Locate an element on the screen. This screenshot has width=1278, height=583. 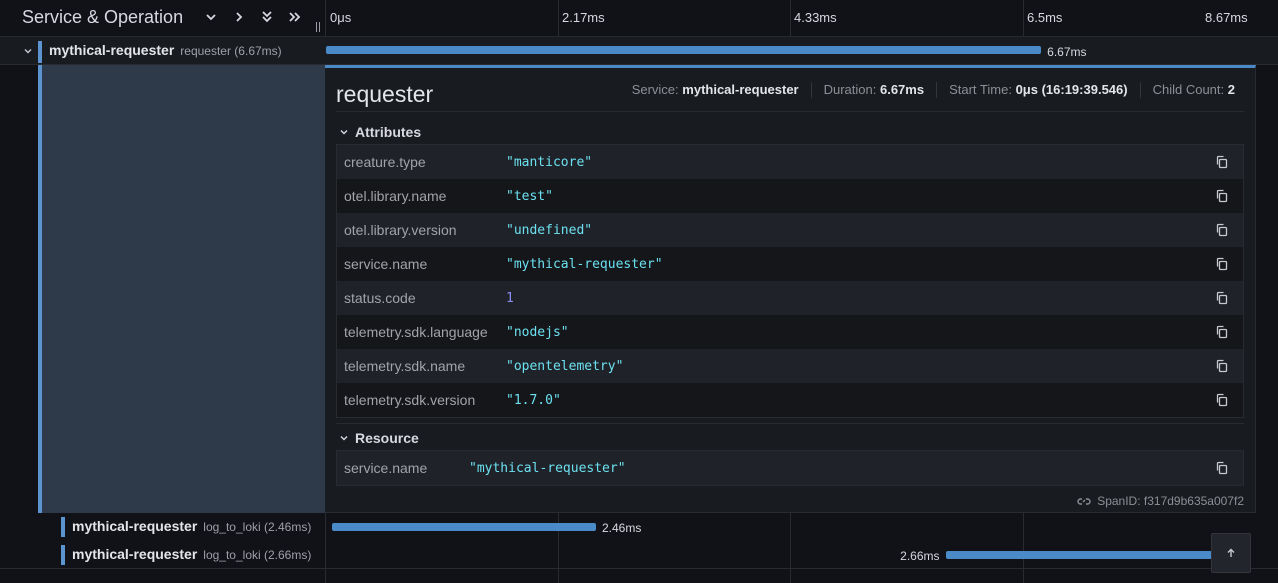
kv-value: "test" is located at coordinates (529, 196).